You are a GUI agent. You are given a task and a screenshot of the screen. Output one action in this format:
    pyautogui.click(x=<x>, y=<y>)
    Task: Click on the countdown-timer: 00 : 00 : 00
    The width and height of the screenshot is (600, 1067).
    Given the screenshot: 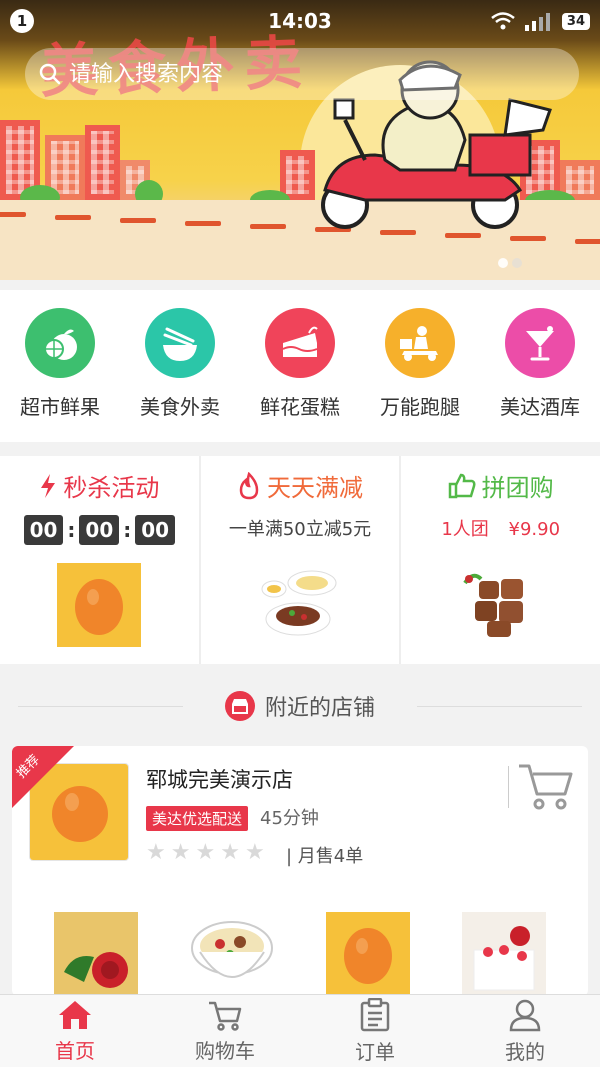 What is the action you would take?
    pyautogui.click(x=99, y=530)
    